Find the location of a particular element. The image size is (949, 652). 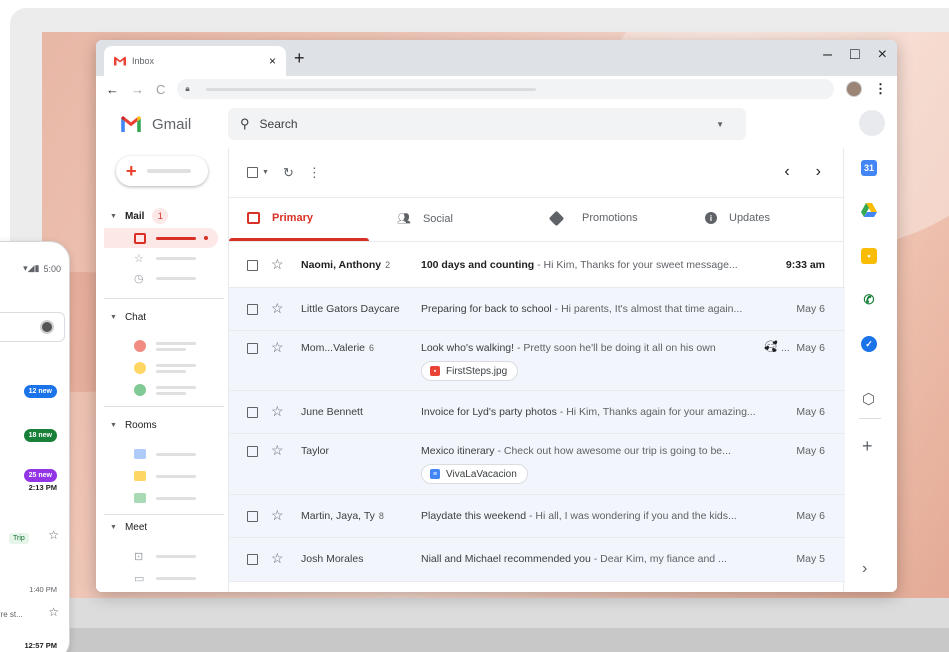

refresh-icon: ↻ is located at coordinates (288, 173).